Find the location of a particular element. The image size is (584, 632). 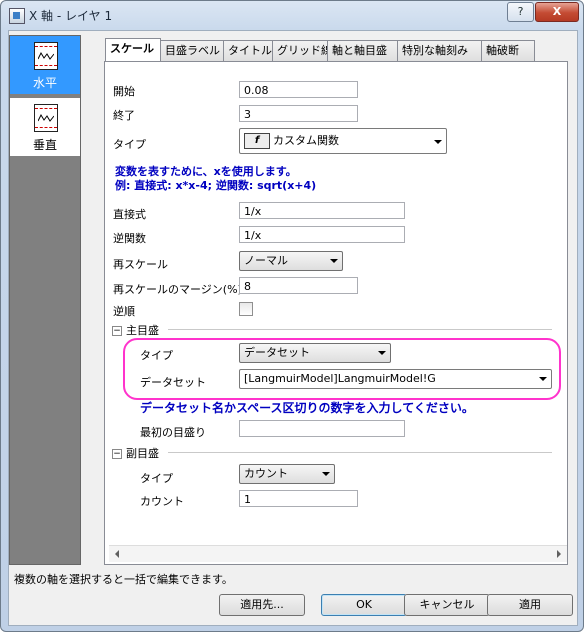

minor-type-select: カウント is located at coordinates (287, 474).